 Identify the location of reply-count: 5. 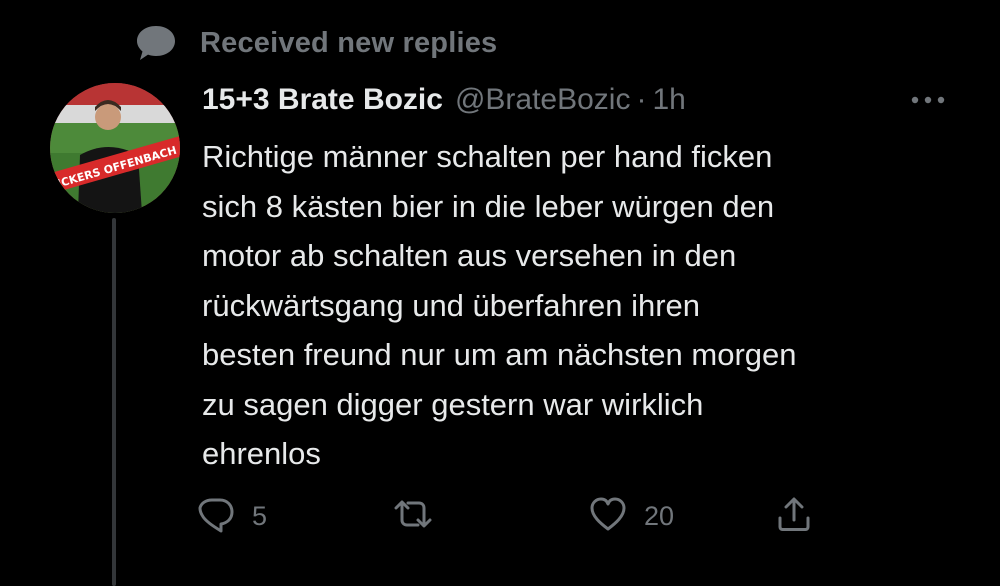
(260, 515).